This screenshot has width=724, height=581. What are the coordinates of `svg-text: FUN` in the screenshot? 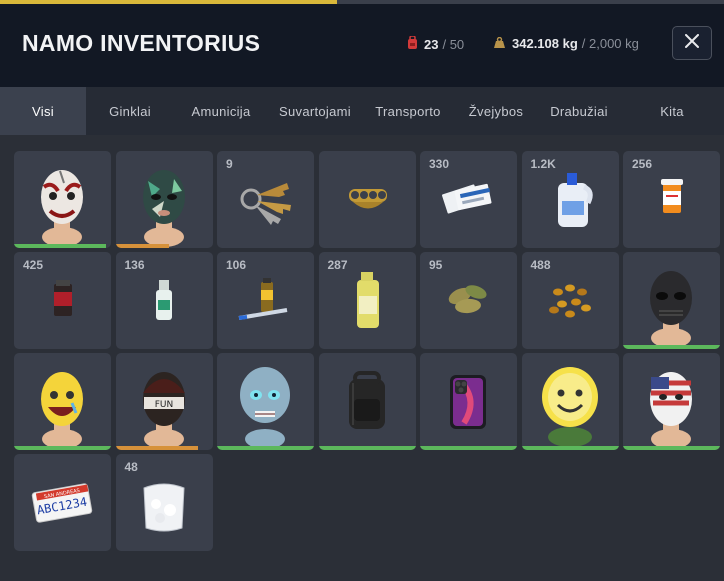 It's located at (163, 405).